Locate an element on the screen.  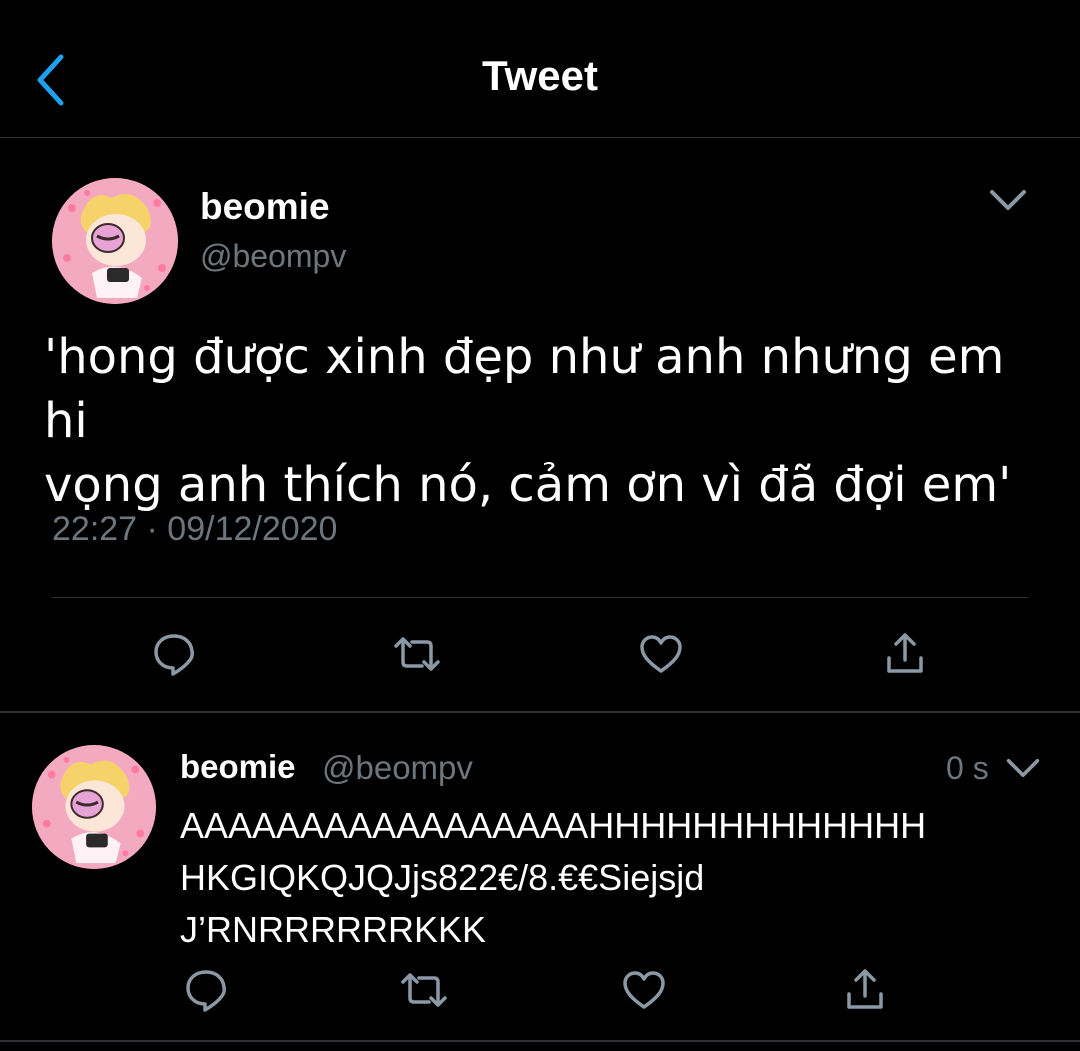
reply-text-line: J’RNRRRRRRKKK is located at coordinates (333, 929).